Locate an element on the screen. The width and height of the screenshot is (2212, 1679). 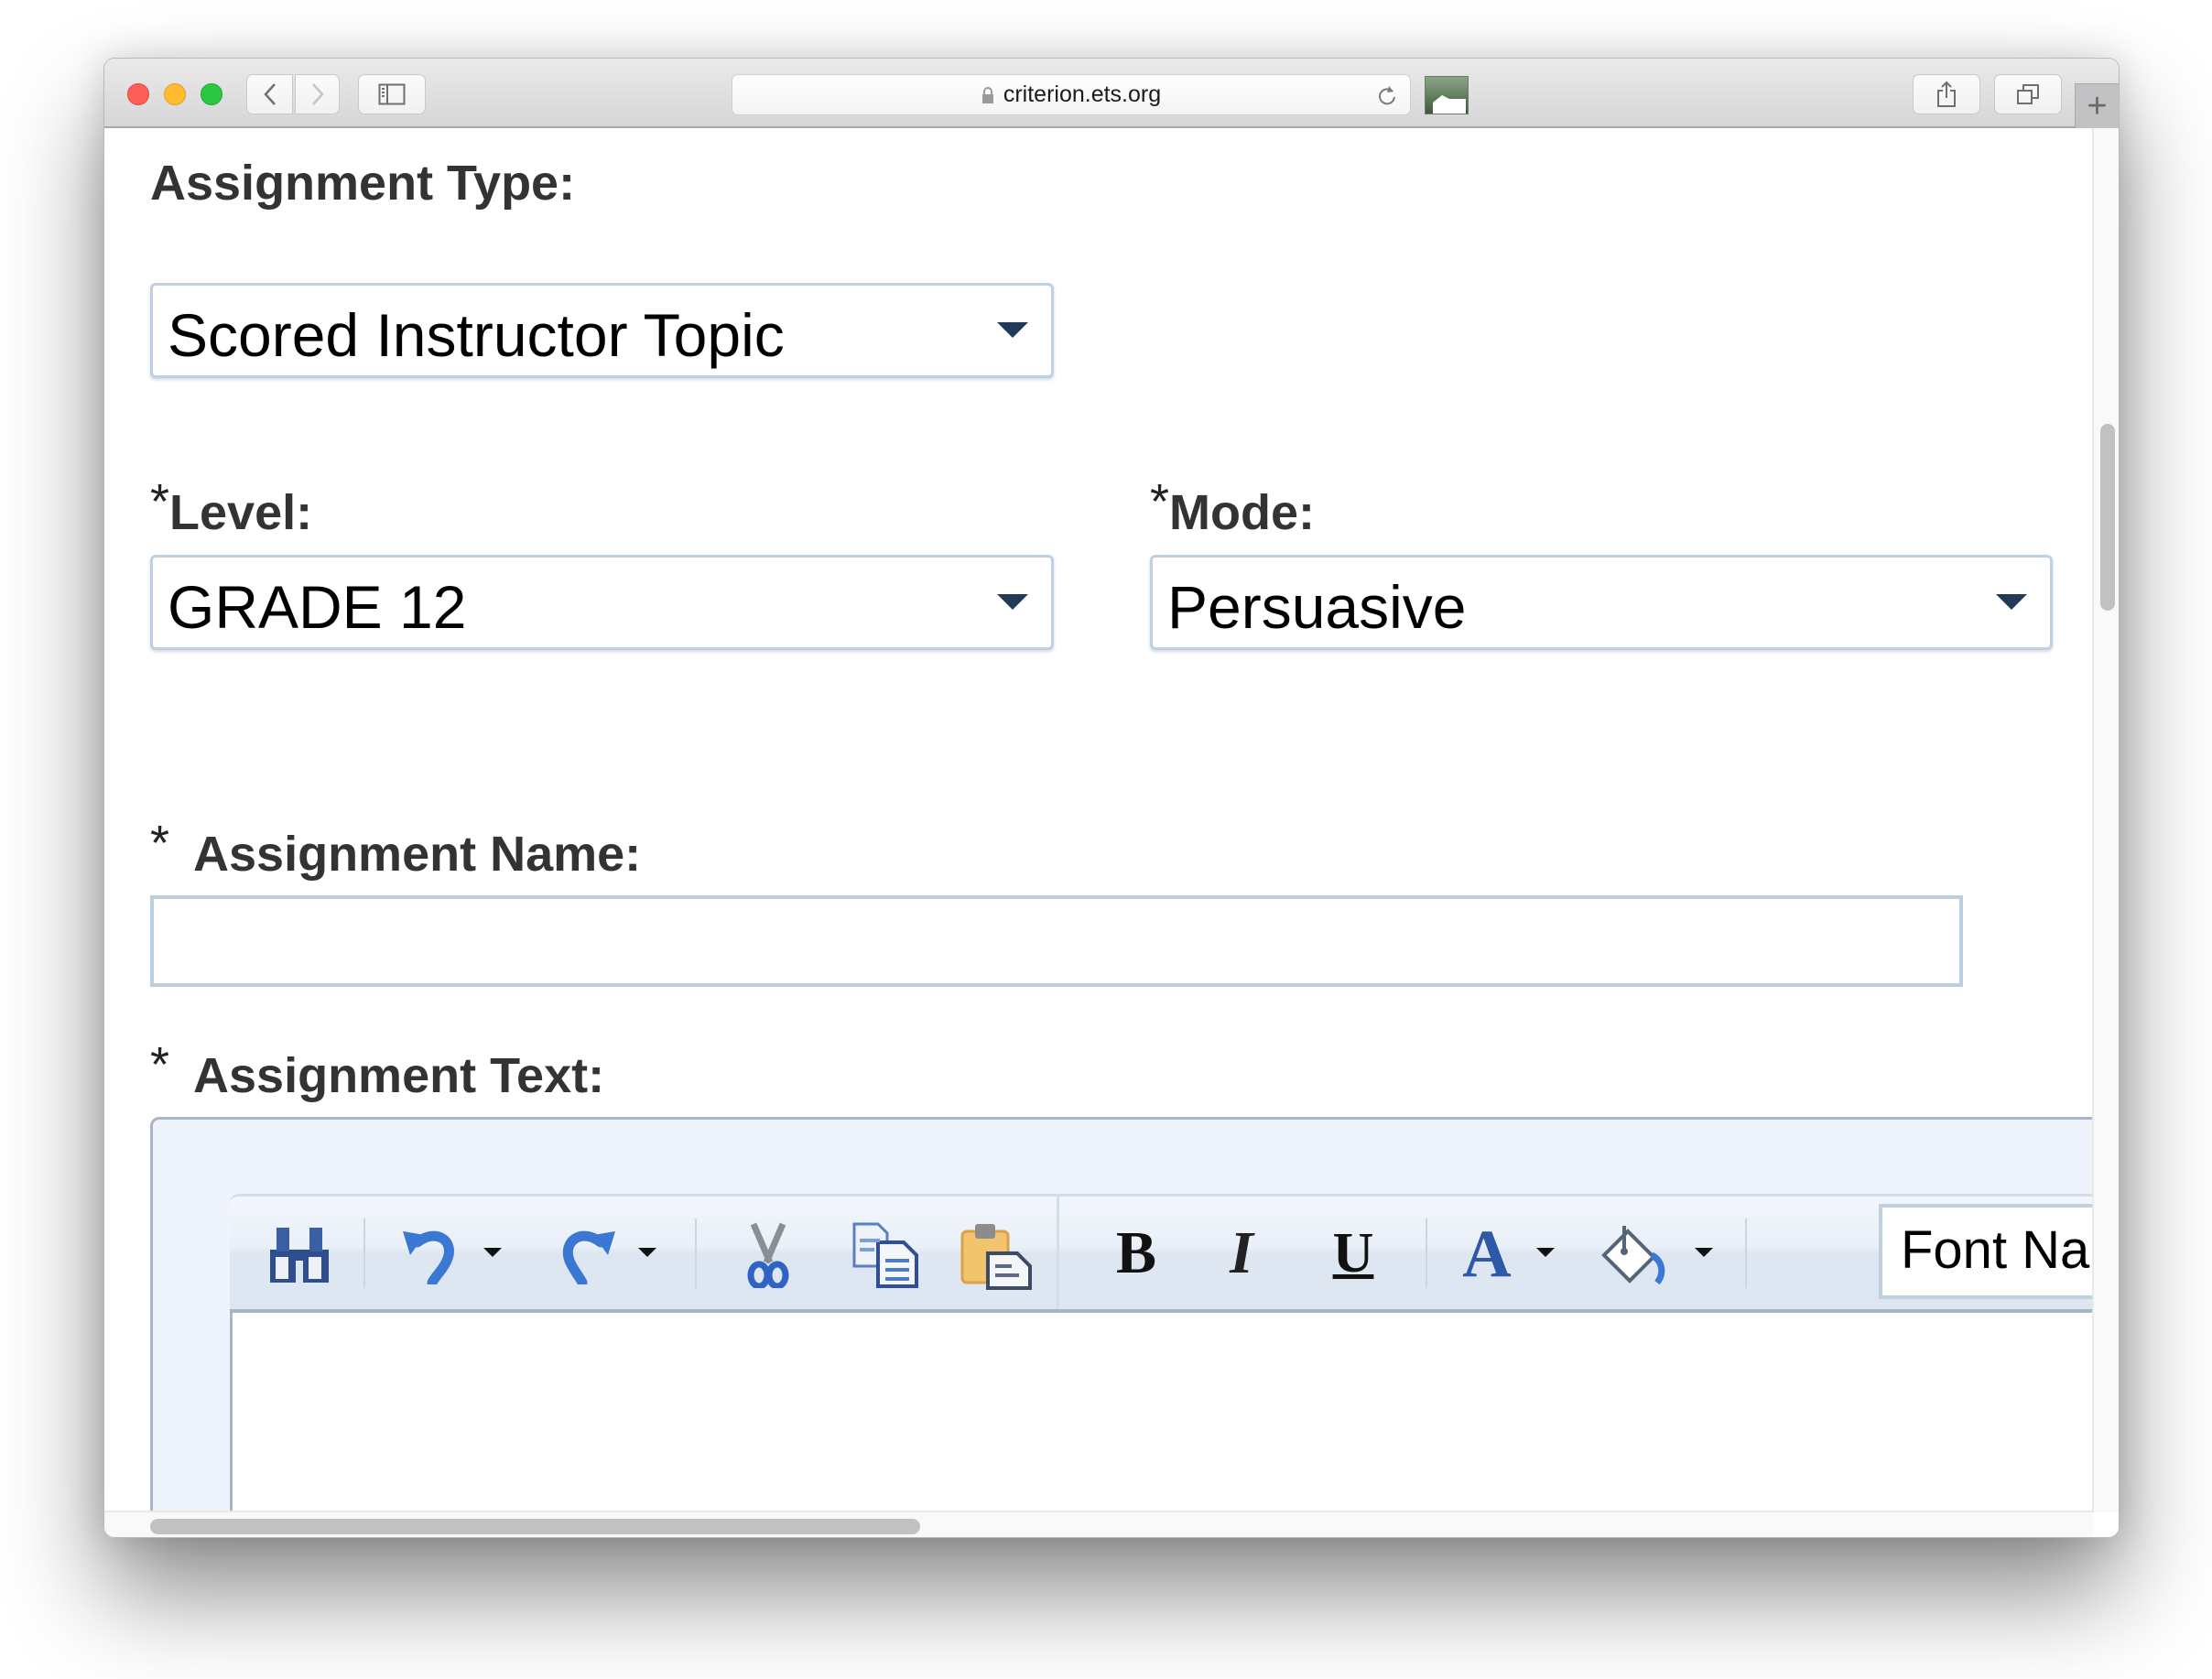
font-name-select: Font Name is located at coordinates (1986, 1251).